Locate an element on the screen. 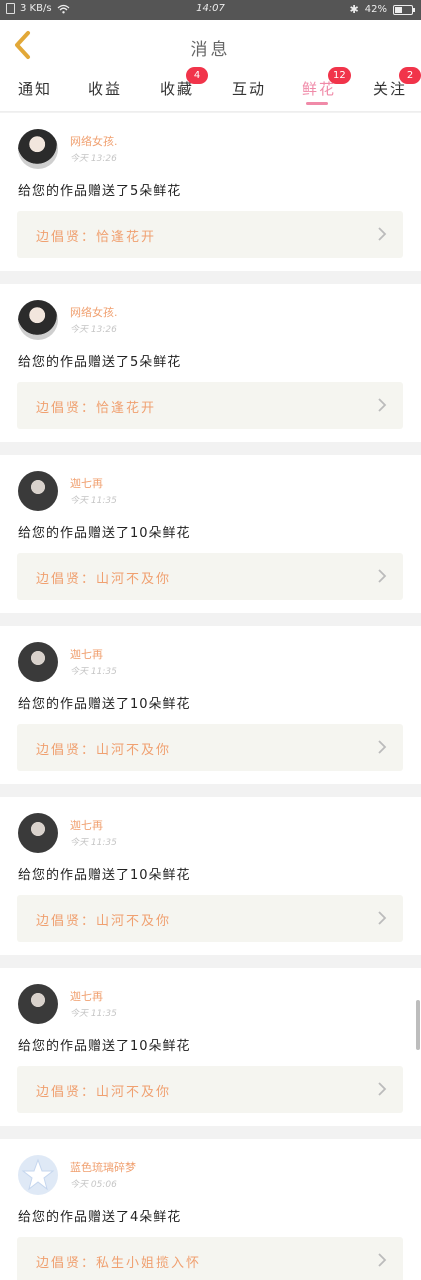  tab-label: 通知 is located at coordinates (35, 89).